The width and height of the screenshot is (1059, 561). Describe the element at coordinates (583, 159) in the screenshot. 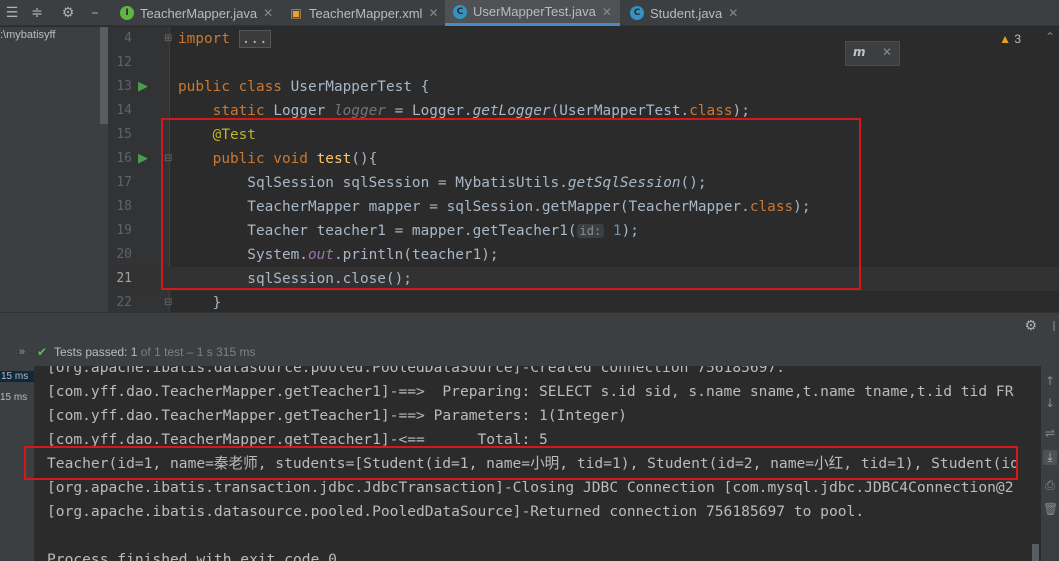

I see `code-line: 16 ▶ ⊟ public void test(){` at that location.